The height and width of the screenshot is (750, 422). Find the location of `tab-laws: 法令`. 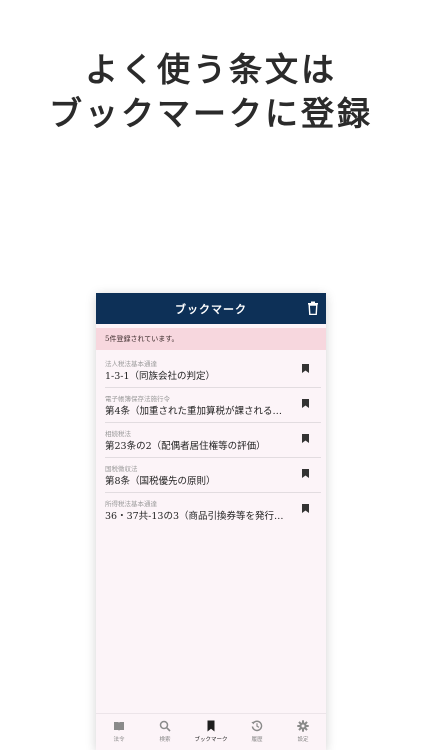

tab-laws: 法令 is located at coordinates (119, 732).